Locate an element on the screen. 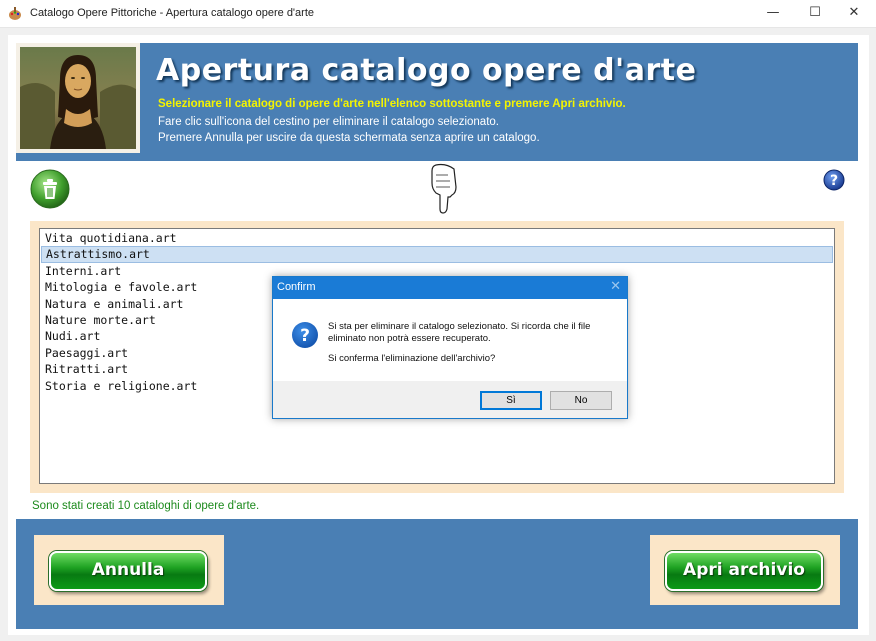 This screenshot has height=641, width=876. open-archive-button-frame: Apri archivio is located at coordinates (745, 570).